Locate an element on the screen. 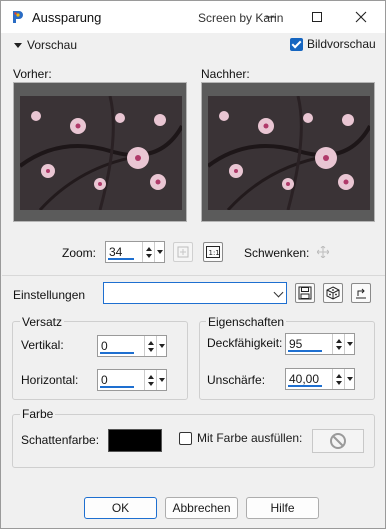  no-color-icon is located at coordinates (338, 441).